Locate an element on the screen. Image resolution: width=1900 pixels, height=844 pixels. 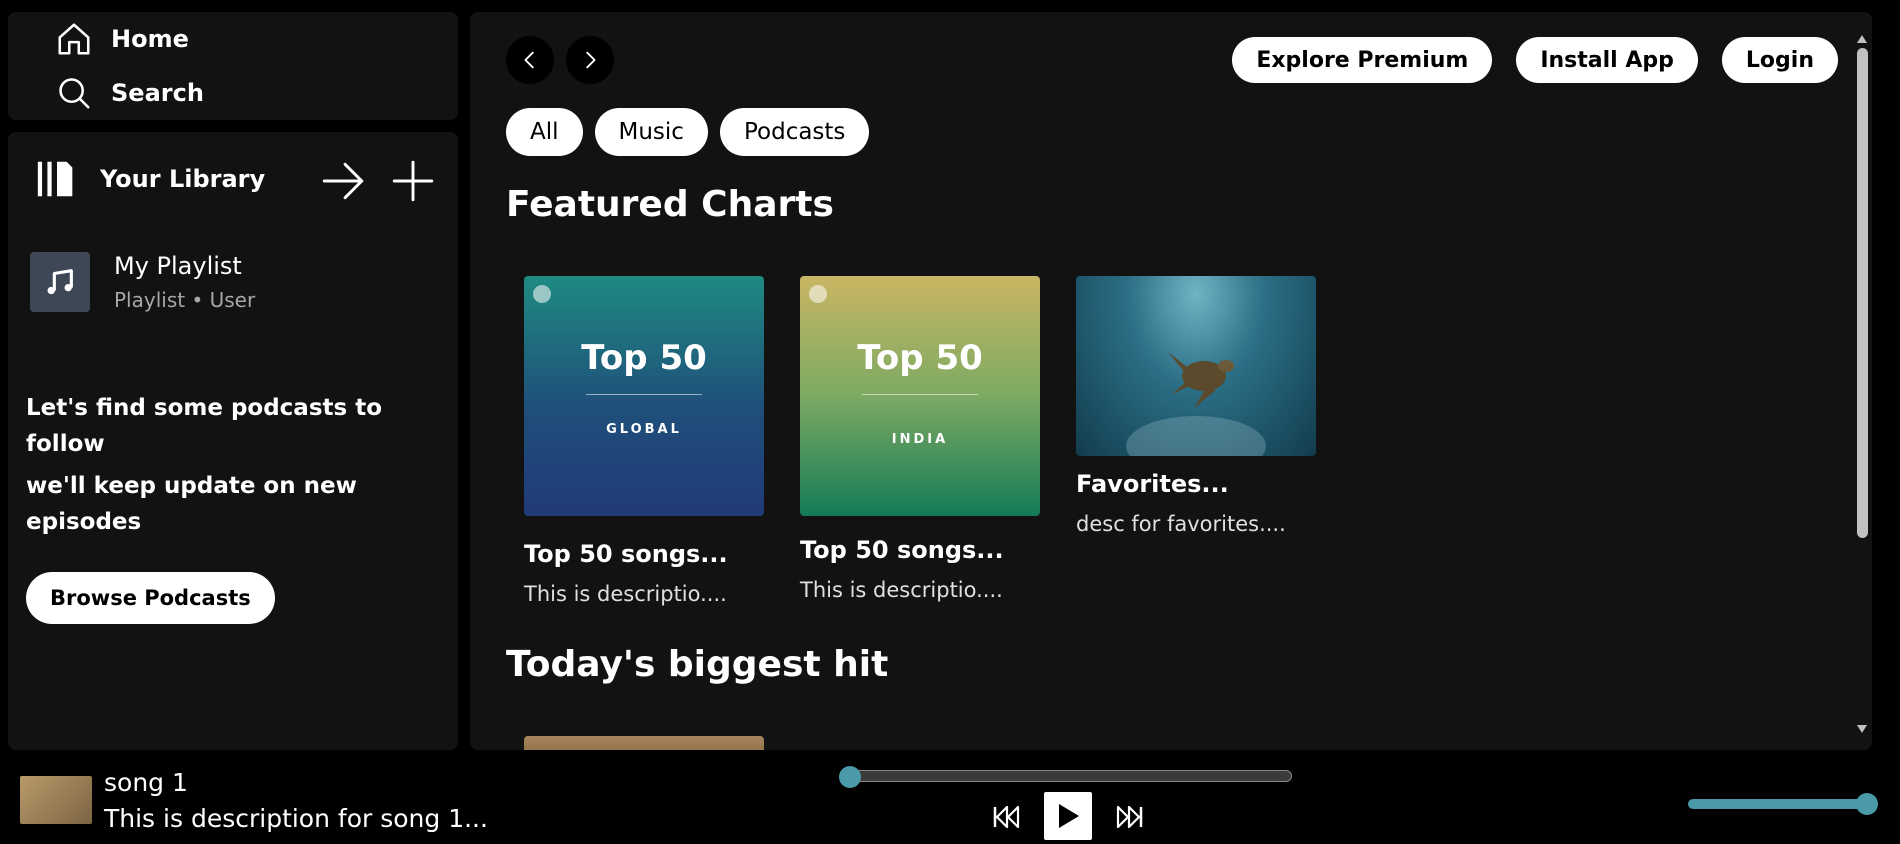
search-icon is located at coordinates (74, 93).